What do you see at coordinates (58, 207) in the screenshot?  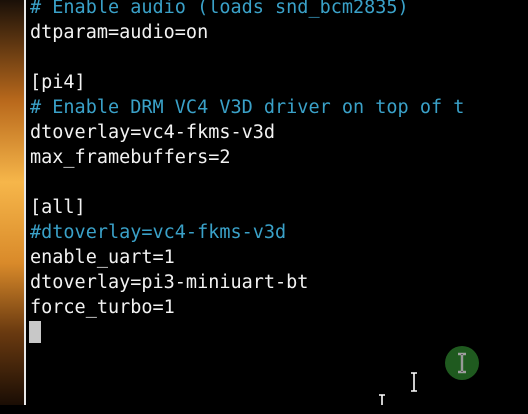 I see `config-line: [all]` at bounding box center [58, 207].